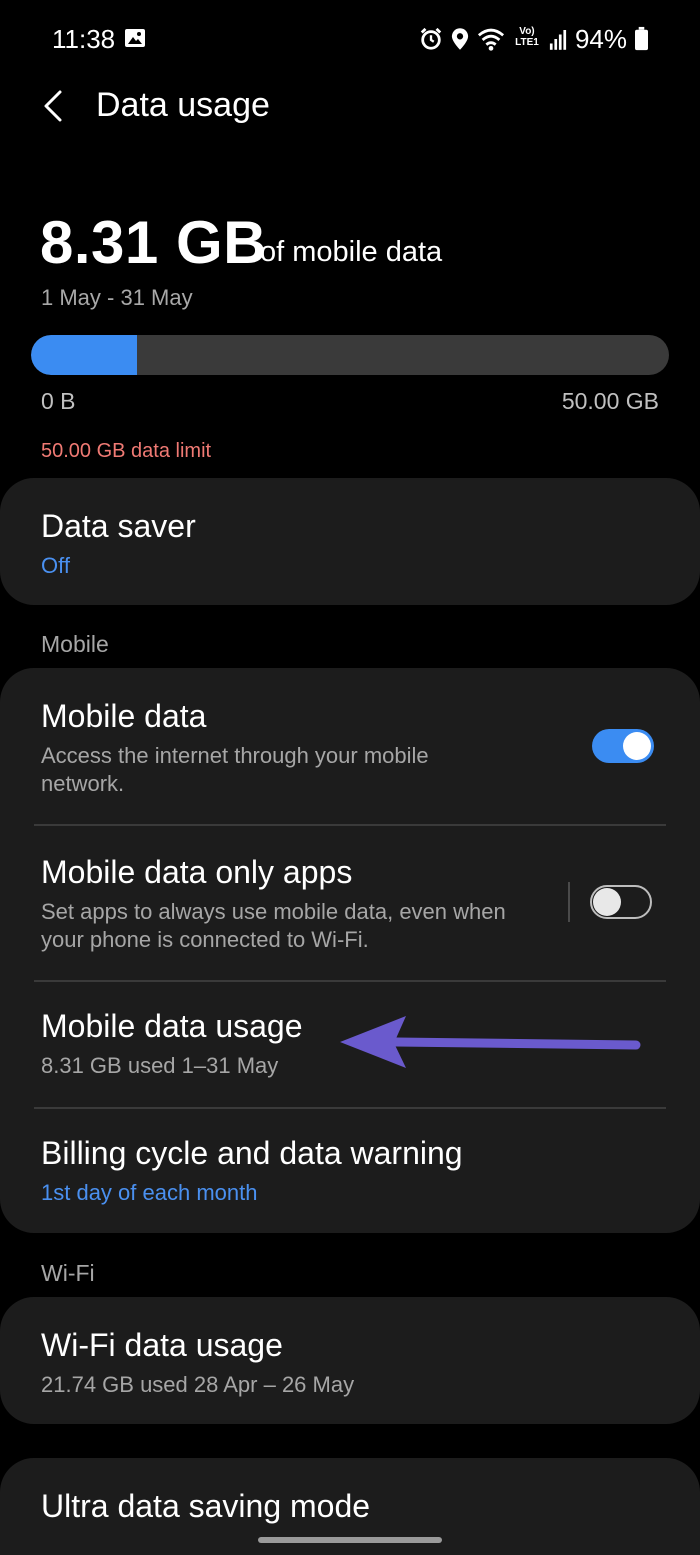 The height and width of the screenshot is (1555, 700). What do you see at coordinates (153, 242) in the screenshot?
I see `usage-amount: 8.31 GB` at bounding box center [153, 242].